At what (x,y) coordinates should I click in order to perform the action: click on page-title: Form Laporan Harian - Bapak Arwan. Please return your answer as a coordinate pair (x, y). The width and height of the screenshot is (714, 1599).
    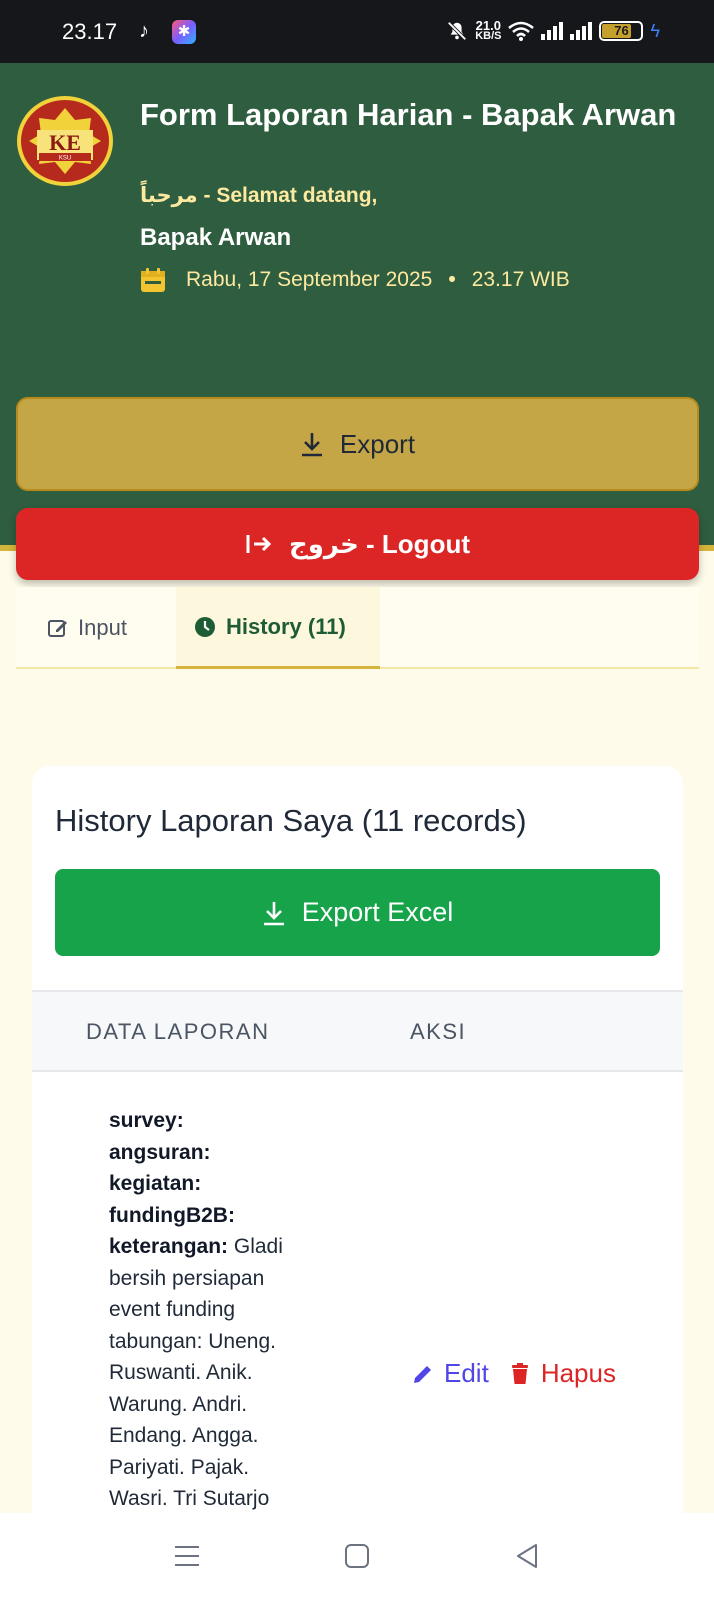
    Looking at the image, I should click on (408, 114).